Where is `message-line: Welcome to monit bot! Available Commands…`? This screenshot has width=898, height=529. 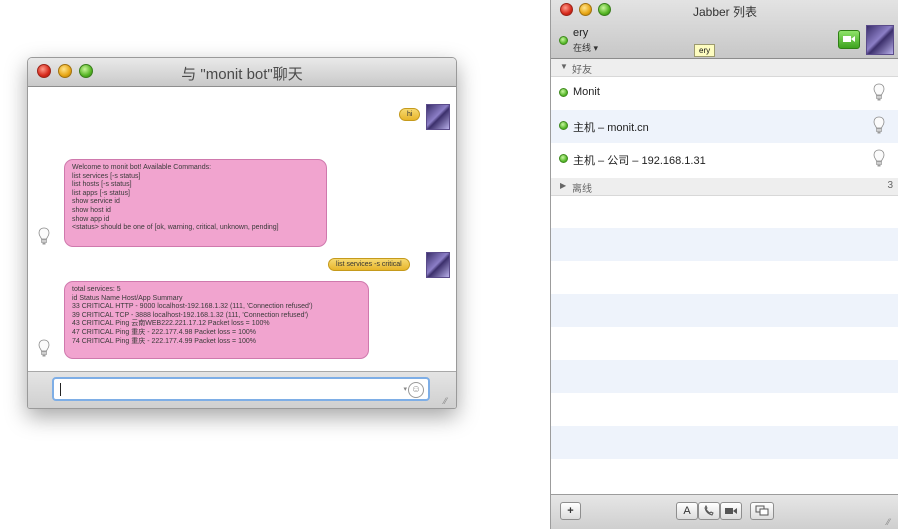 message-line: Welcome to monit bot! Available Commands… is located at coordinates (142, 167).